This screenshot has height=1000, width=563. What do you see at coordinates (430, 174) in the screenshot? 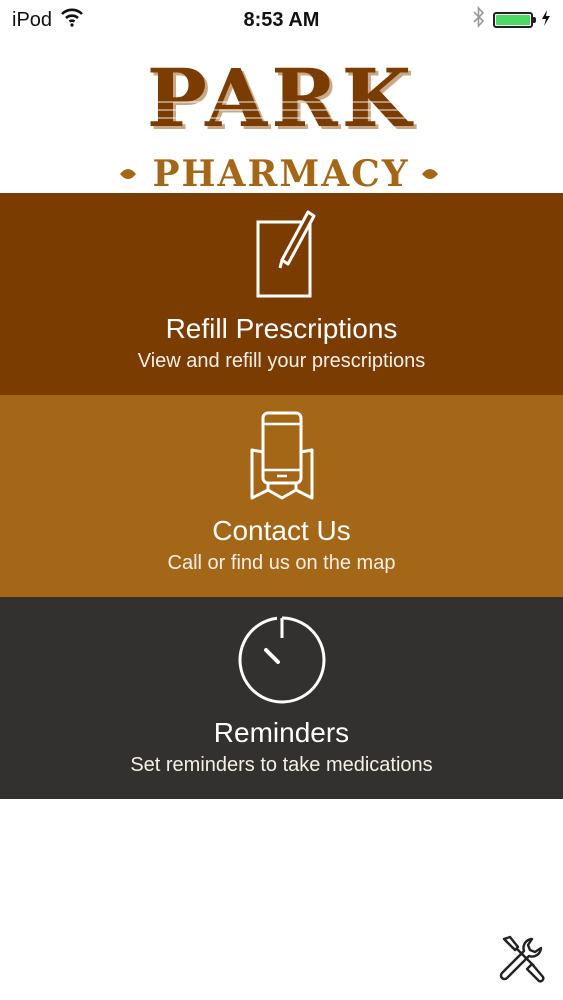
I see `ornament-right-icon` at bounding box center [430, 174].